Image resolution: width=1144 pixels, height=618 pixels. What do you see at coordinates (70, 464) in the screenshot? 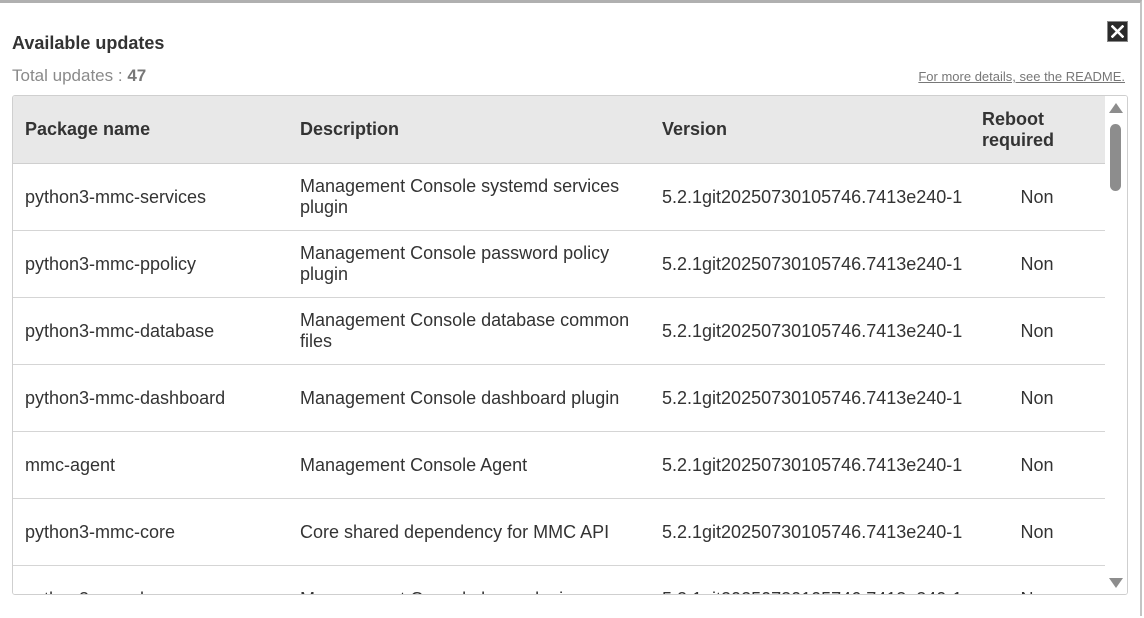
I see `cell-package-name: mmc-agent` at bounding box center [70, 464].